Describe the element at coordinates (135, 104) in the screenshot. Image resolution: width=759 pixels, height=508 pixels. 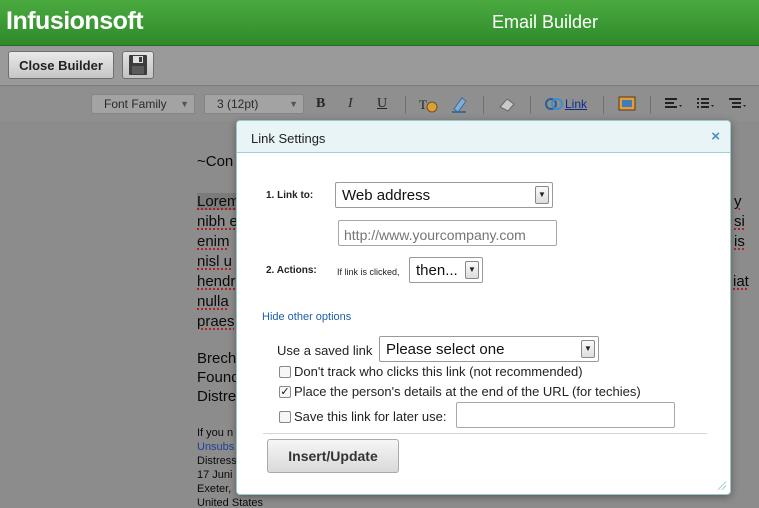
I see `font-family-value: Font Family` at that location.